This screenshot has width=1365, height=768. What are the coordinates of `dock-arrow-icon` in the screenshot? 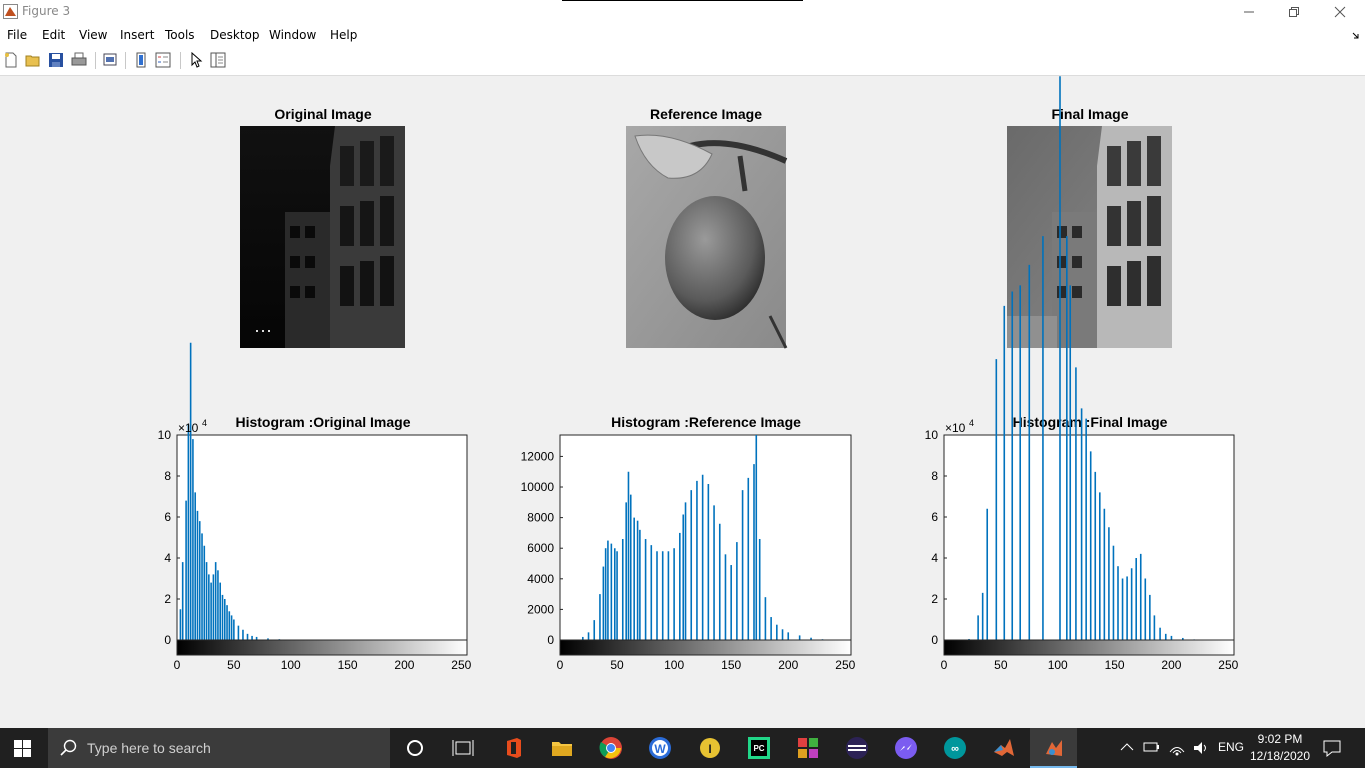 It's located at (1356, 36).